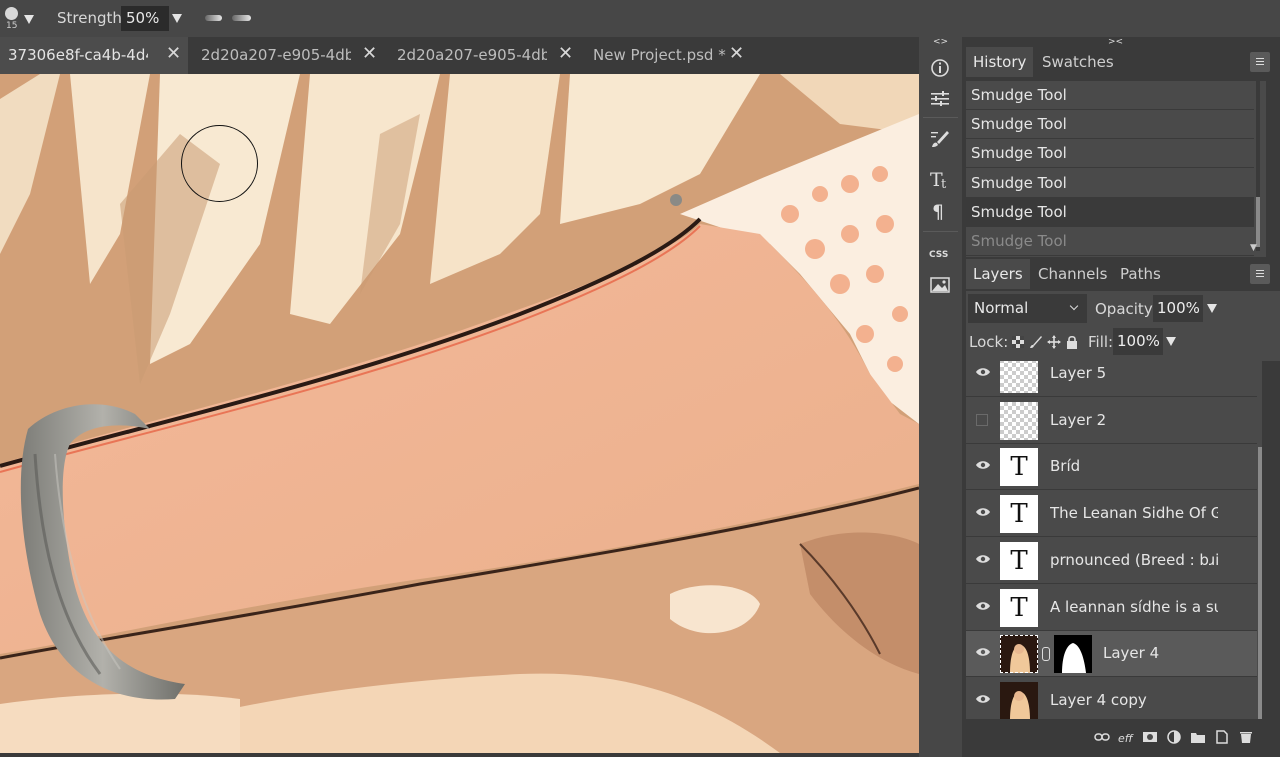  What do you see at coordinates (1018, 342) in the screenshot?
I see `lock-transparency-icon` at bounding box center [1018, 342].